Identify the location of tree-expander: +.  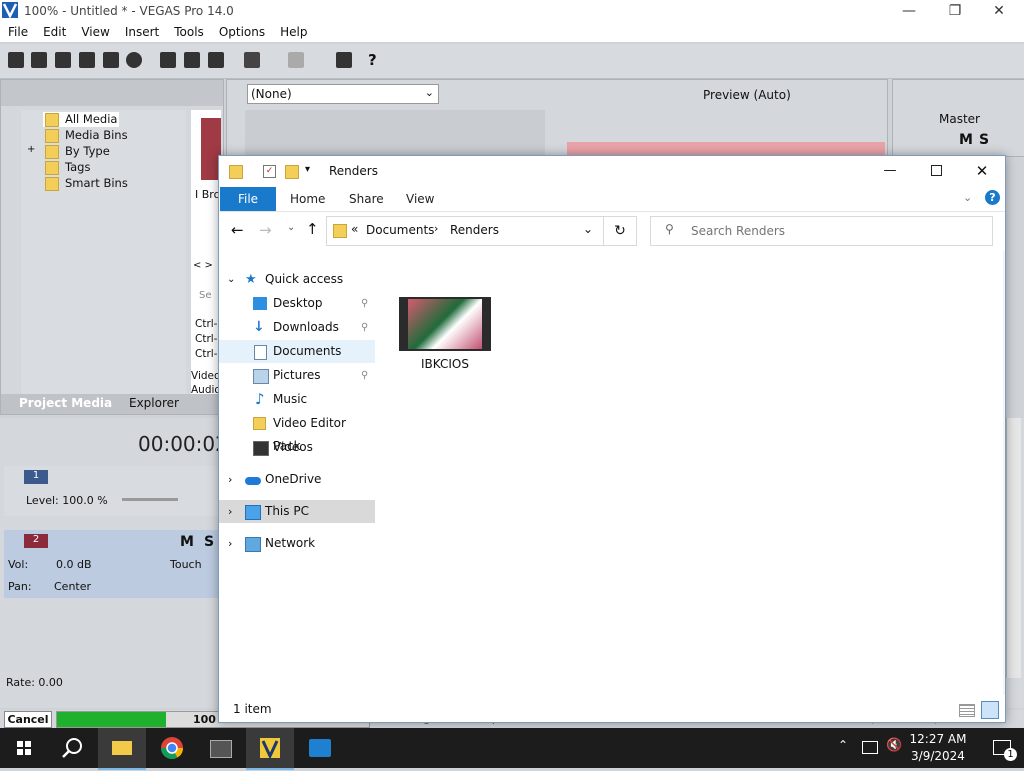
(31, 149).